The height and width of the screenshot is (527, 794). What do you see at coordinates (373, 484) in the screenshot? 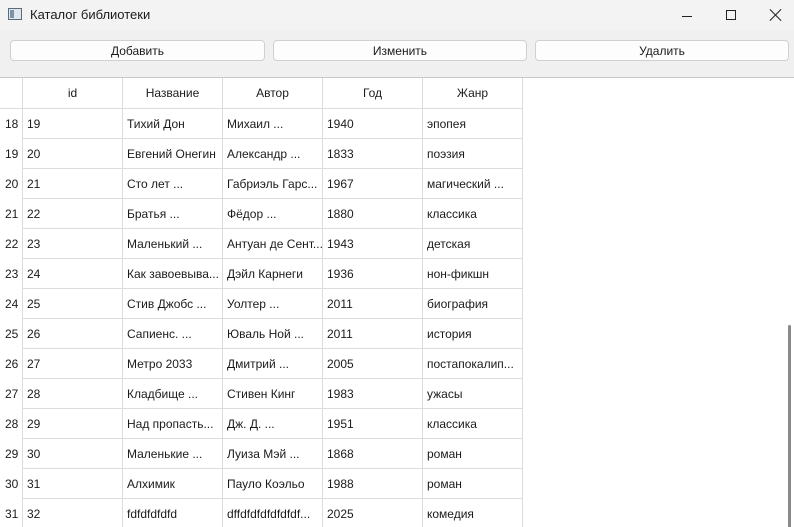
I see `table-cell-year: 1988` at bounding box center [373, 484].